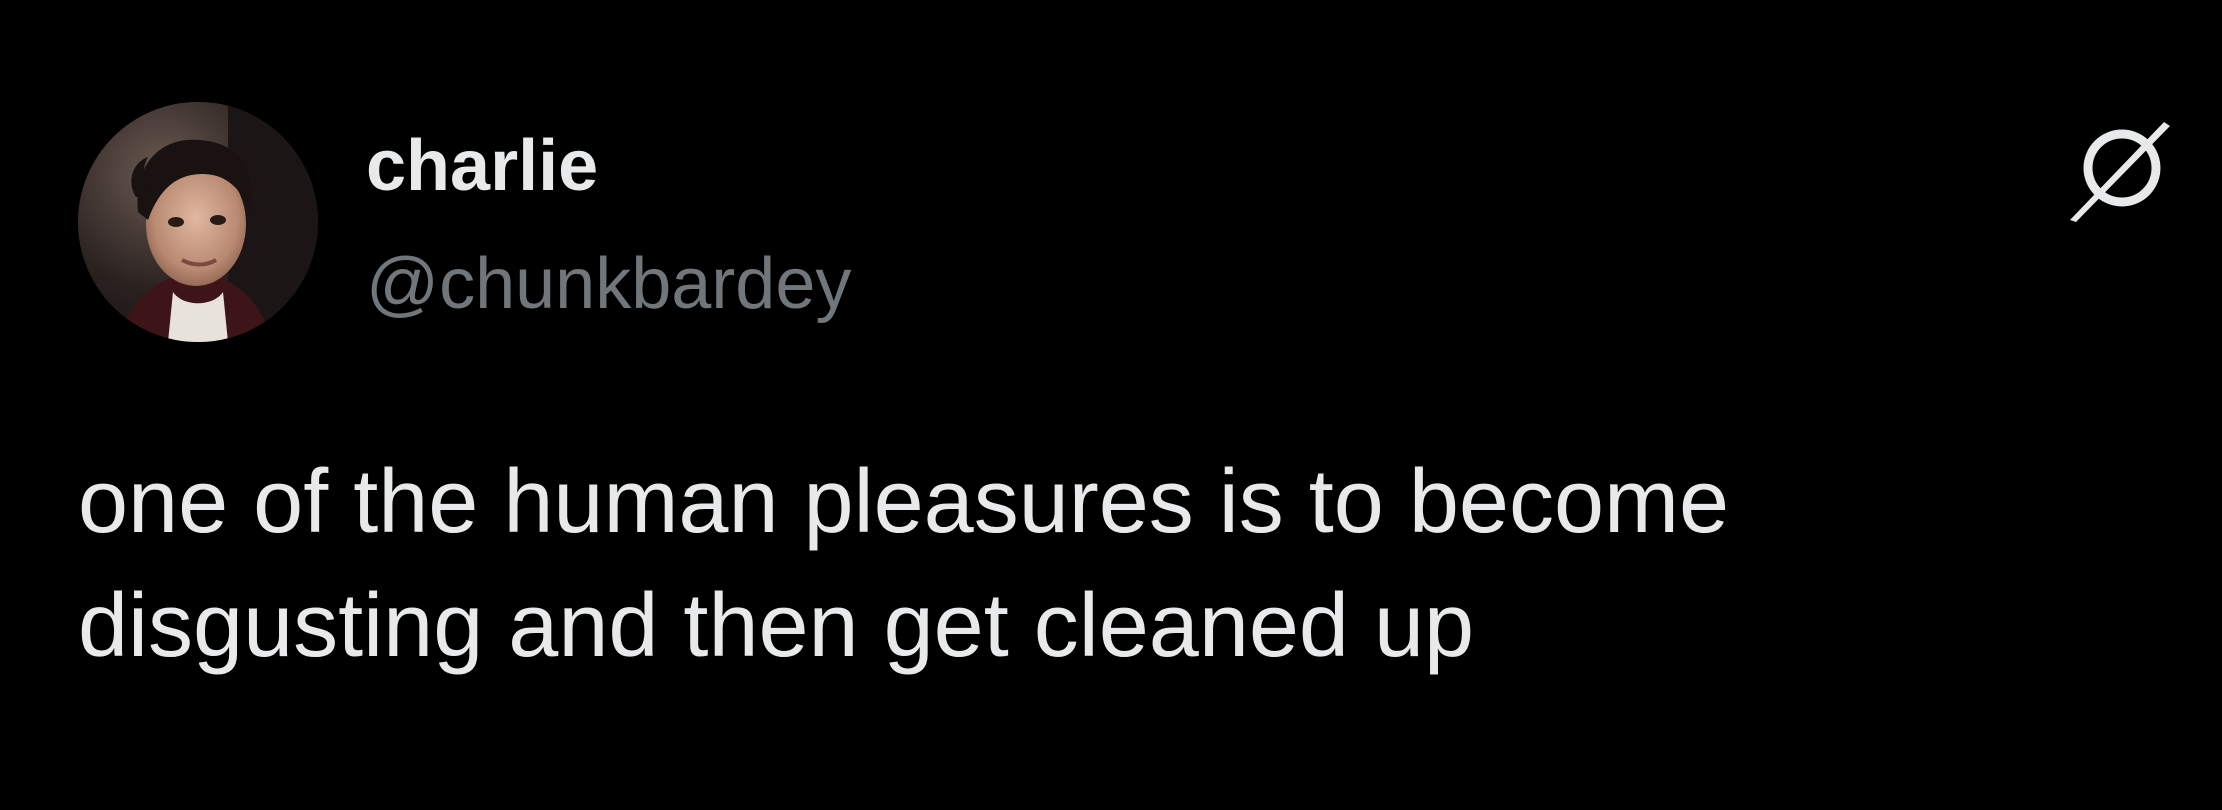 Image resolution: width=2222 pixels, height=810 pixels. What do you see at coordinates (482, 166) in the screenshot?
I see `author-display-name: charlie` at bounding box center [482, 166].